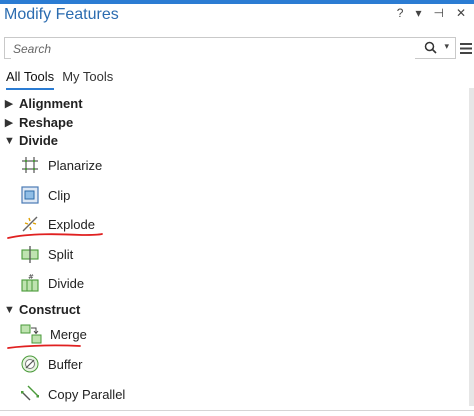  Describe the element at coordinates (50, 309) in the screenshot. I see `category-label: Construct` at that location.